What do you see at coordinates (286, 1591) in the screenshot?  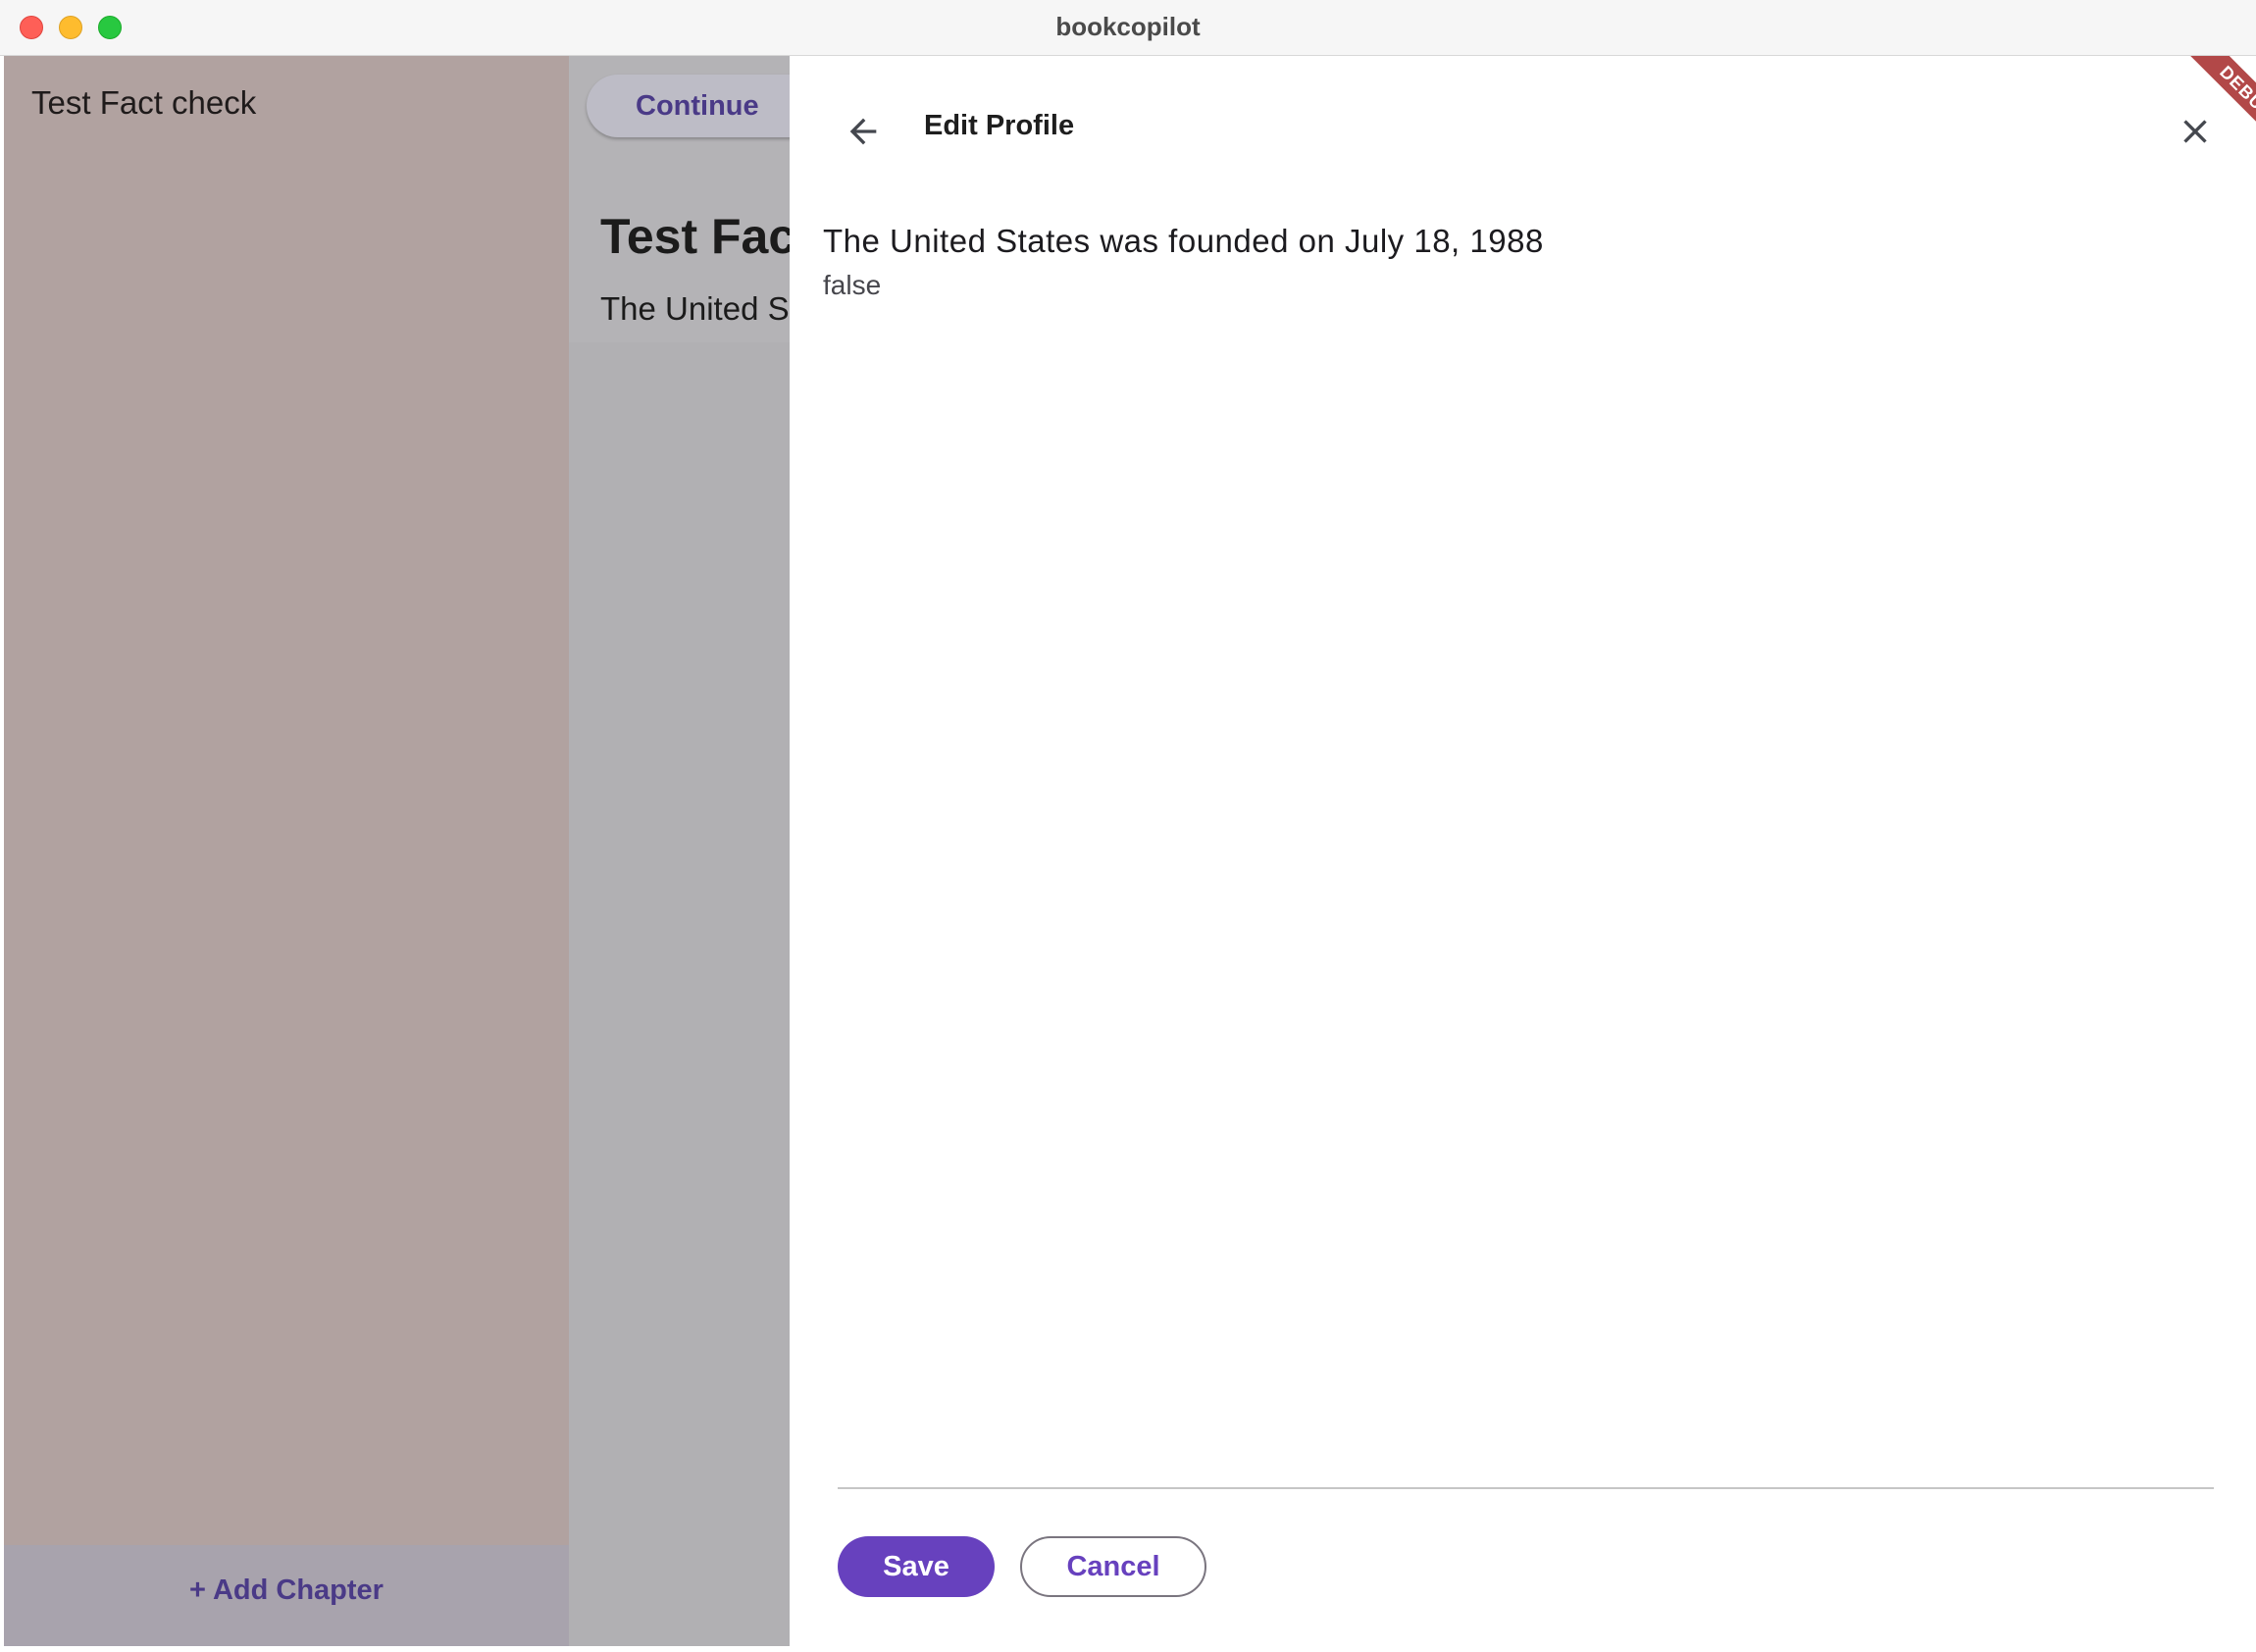 I see `add-chapter-button: + Add Chapter` at bounding box center [286, 1591].